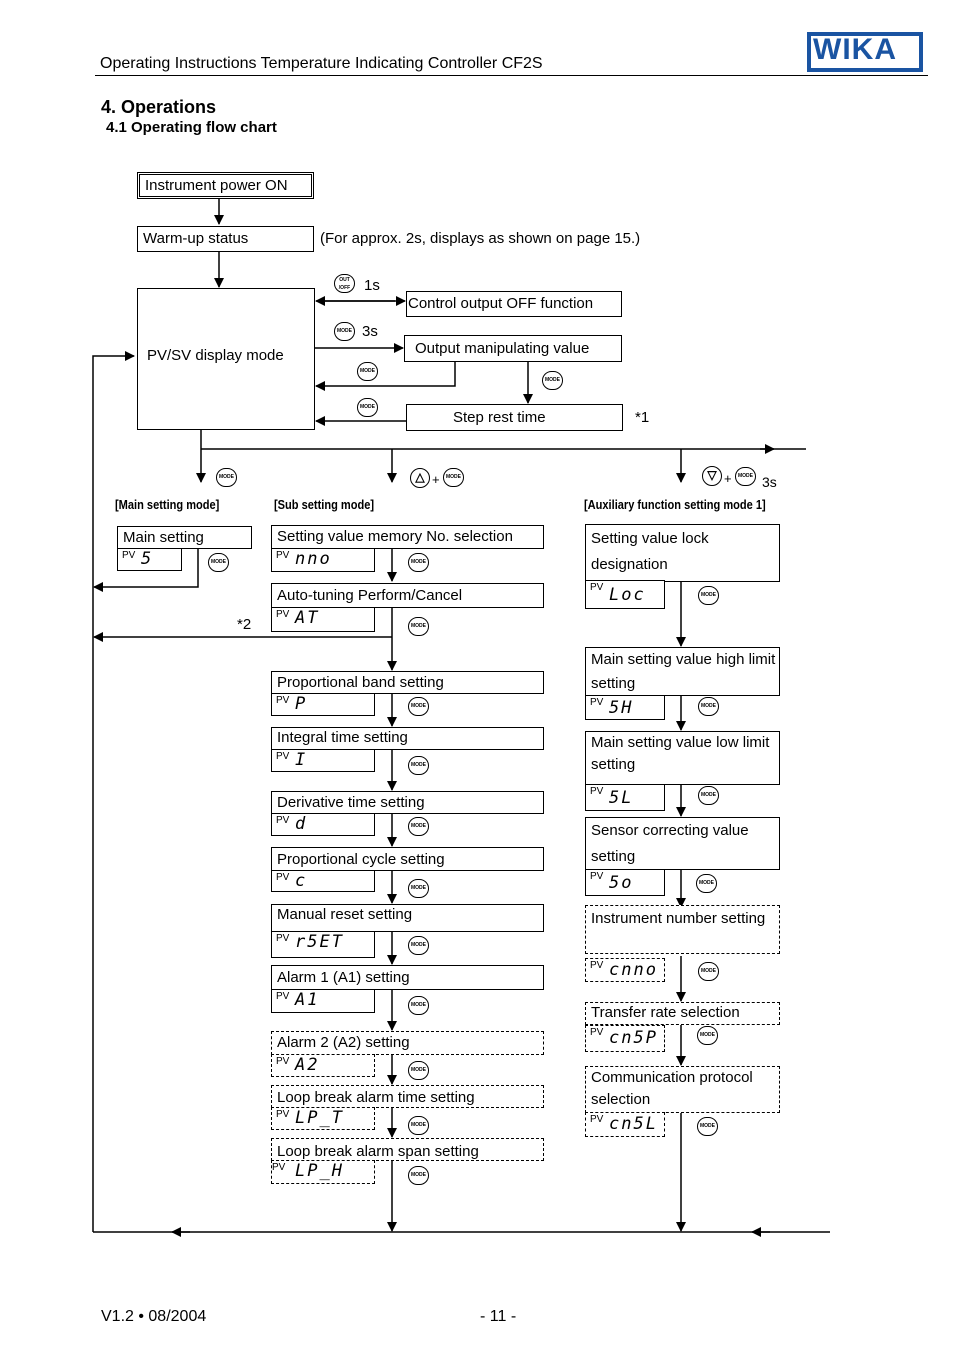 This screenshot has width=954, height=1351. What do you see at coordinates (513, 348) in the screenshot?
I see `output-manip-box: Output manipulating value` at bounding box center [513, 348].